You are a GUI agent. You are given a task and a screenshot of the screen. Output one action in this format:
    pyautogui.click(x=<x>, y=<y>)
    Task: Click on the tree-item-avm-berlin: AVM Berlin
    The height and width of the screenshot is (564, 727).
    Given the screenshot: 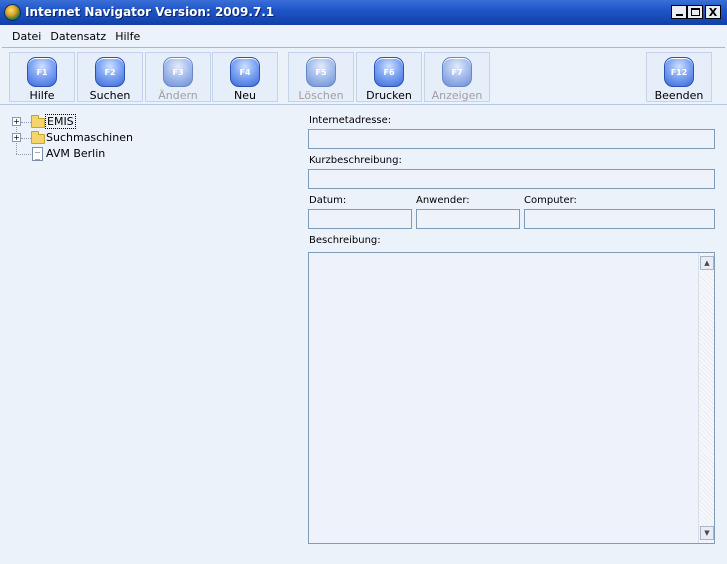 What is the action you would take?
    pyautogui.click(x=66, y=154)
    